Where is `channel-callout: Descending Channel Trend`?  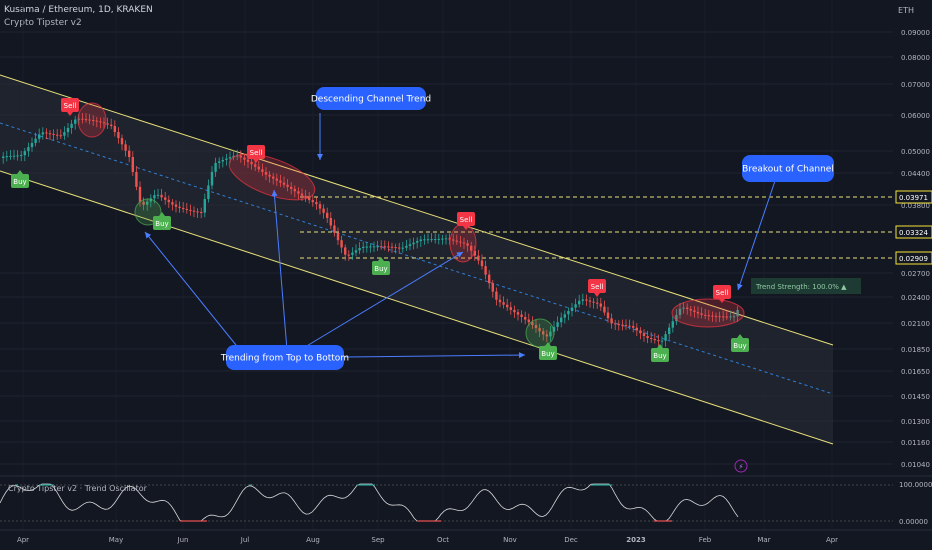 channel-callout: Descending Channel Trend is located at coordinates (371, 98).